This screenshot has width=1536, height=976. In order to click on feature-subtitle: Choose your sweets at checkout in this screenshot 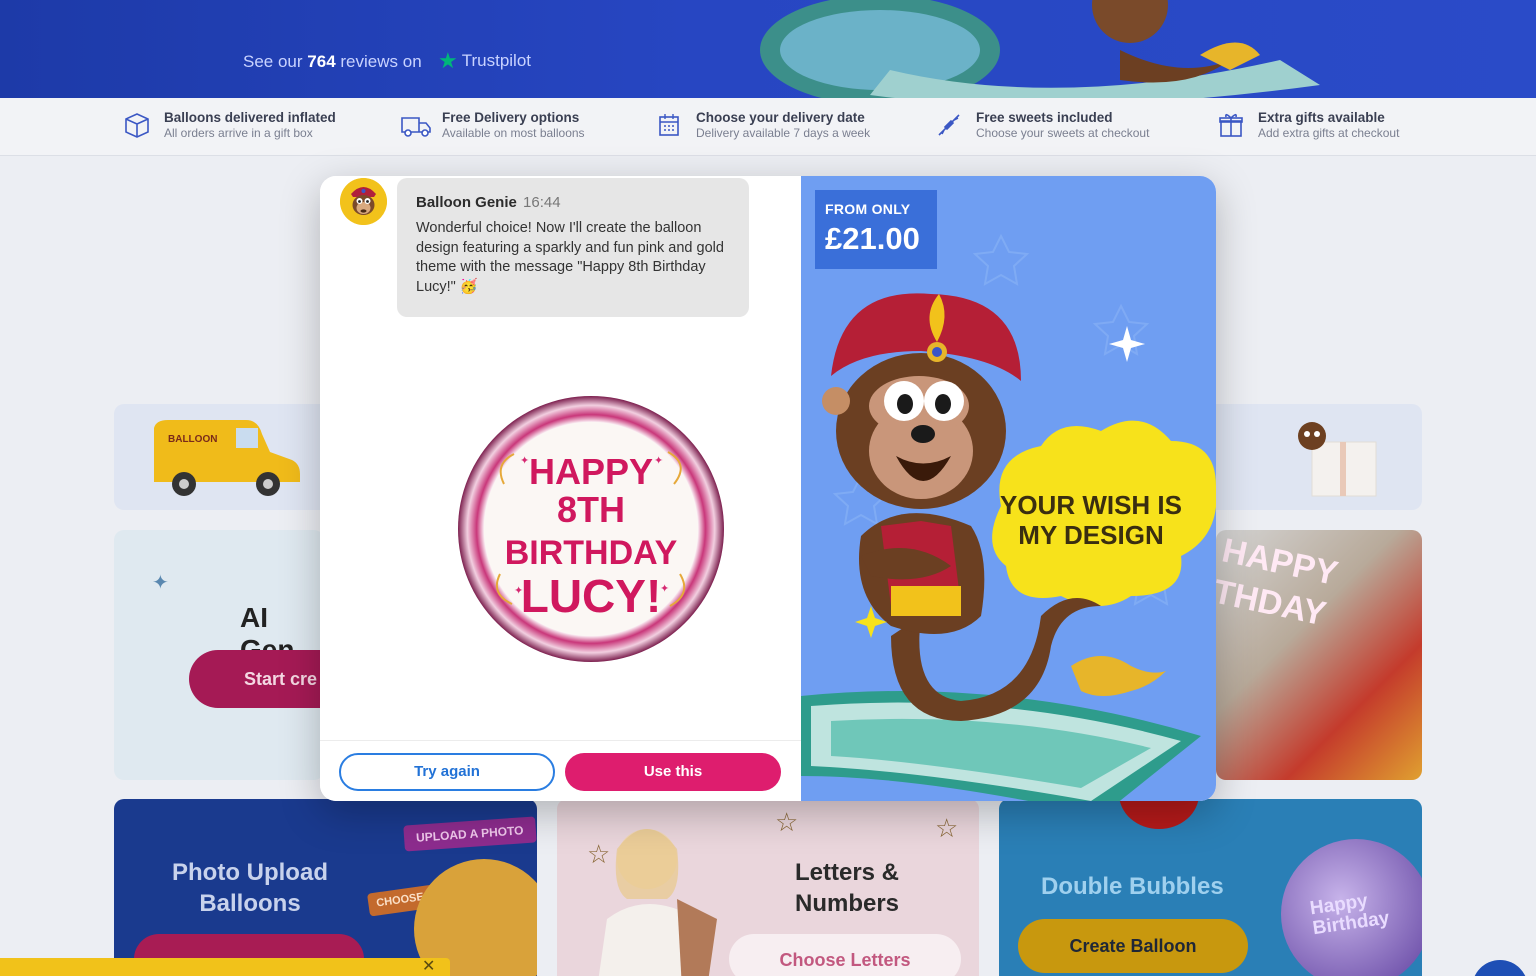, I will do `click(1063, 133)`.